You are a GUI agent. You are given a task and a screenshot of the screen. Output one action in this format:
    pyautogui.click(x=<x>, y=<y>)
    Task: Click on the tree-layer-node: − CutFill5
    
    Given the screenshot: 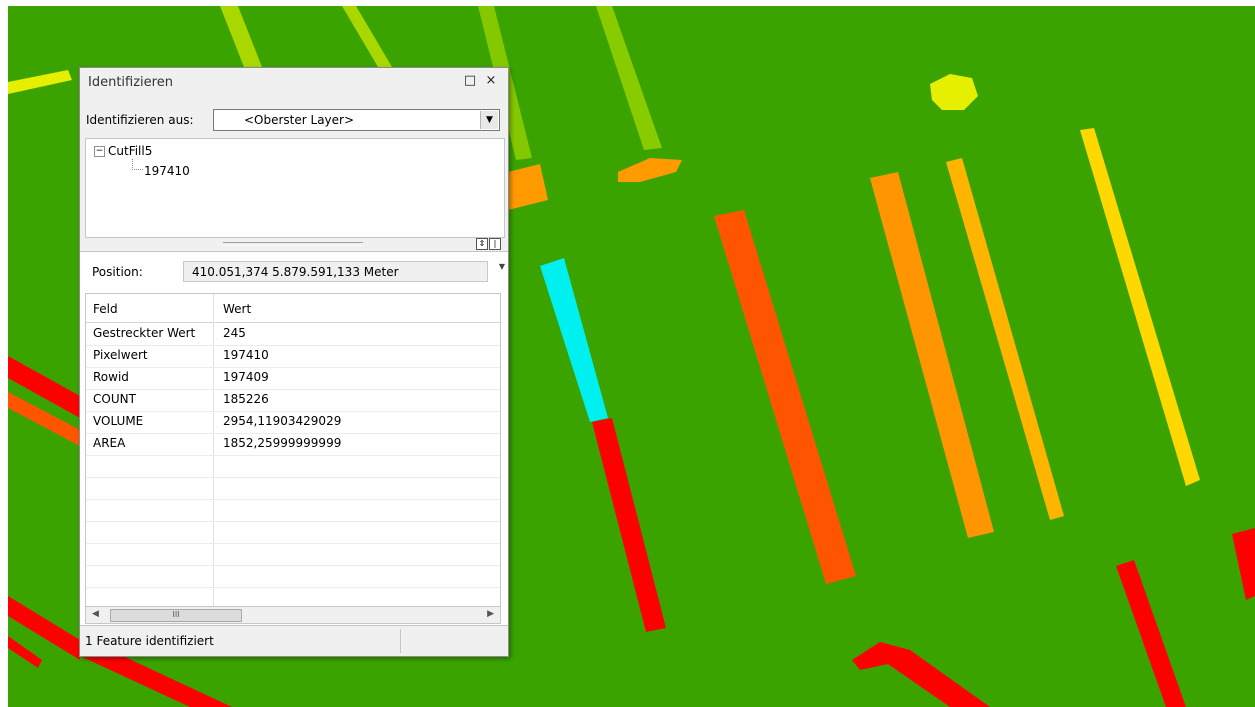 What is the action you would take?
    pyautogui.click(x=123, y=151)
    